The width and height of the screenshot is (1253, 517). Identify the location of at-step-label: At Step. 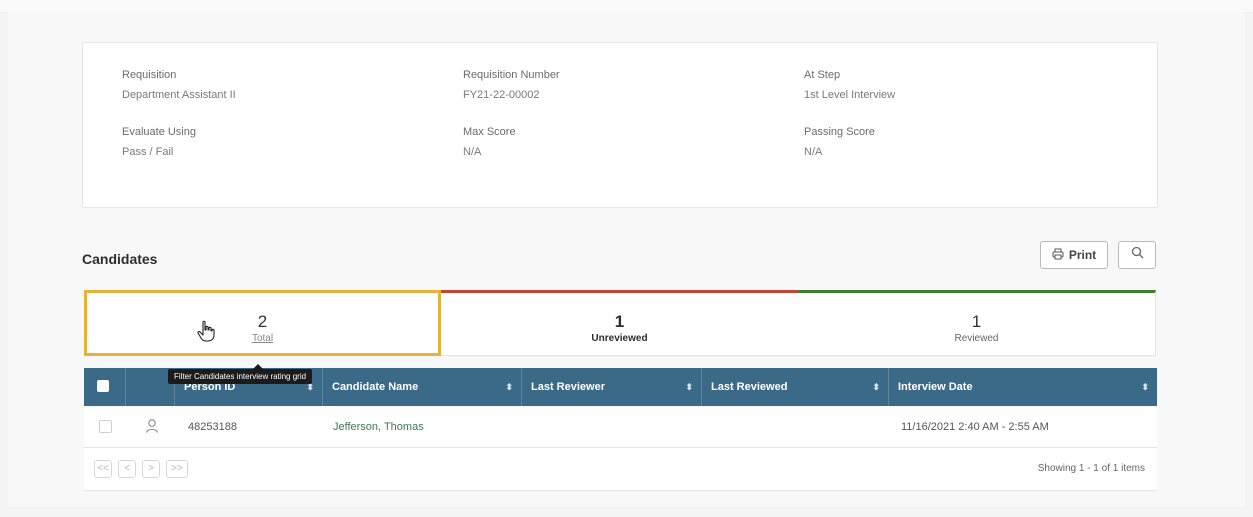
(822, 75).